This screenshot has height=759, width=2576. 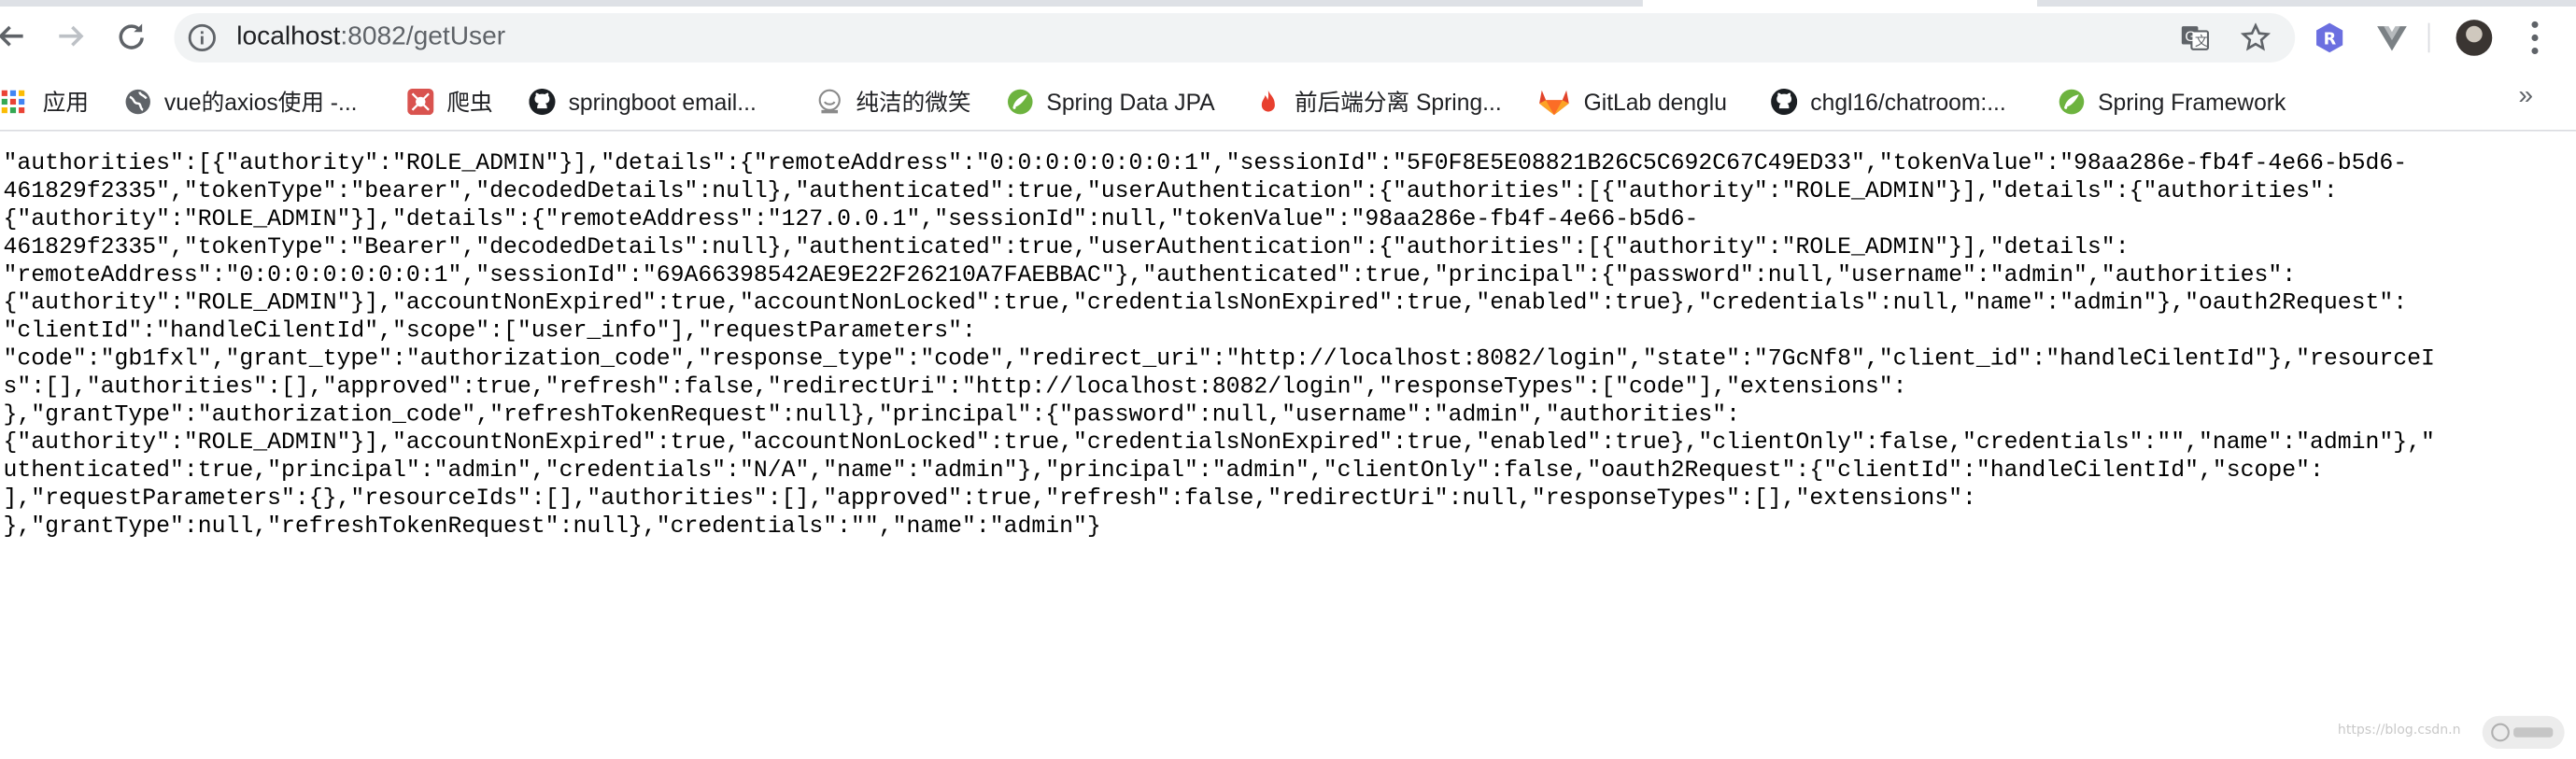 I want to click on reload-button, so click(x=131, y=36).